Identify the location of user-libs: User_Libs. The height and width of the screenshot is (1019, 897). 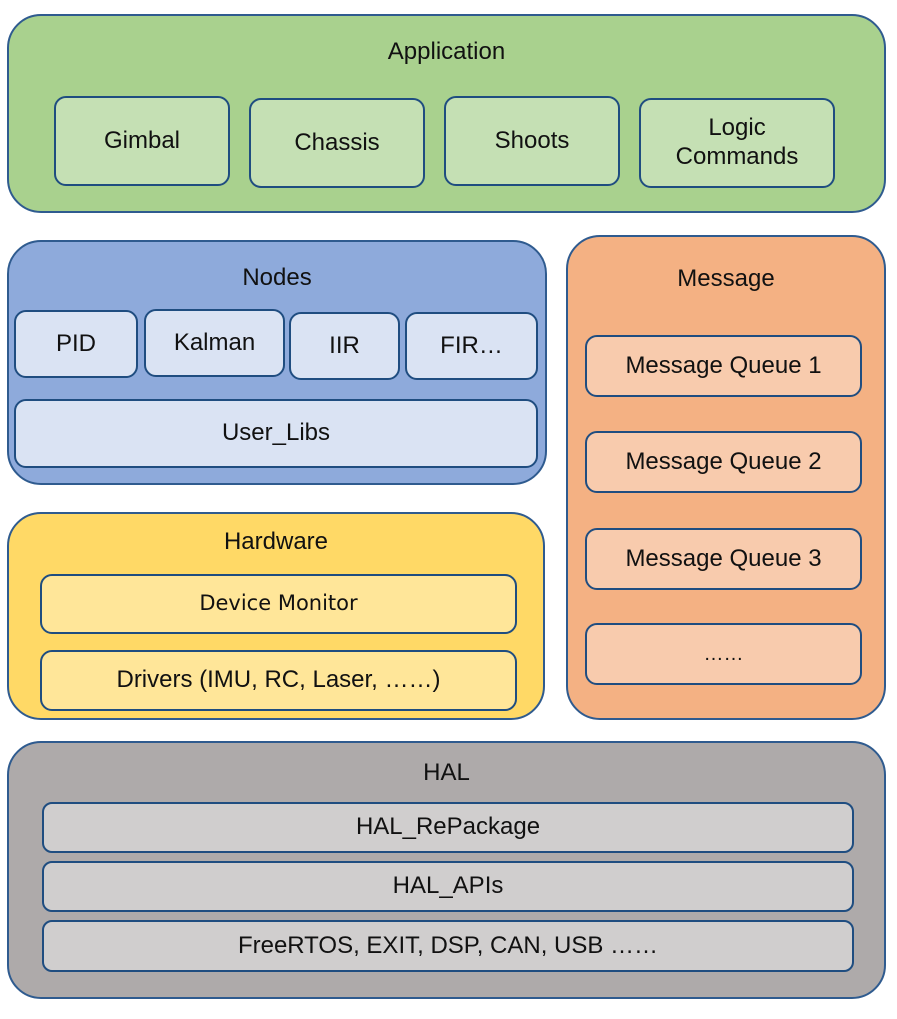
(276, 433).